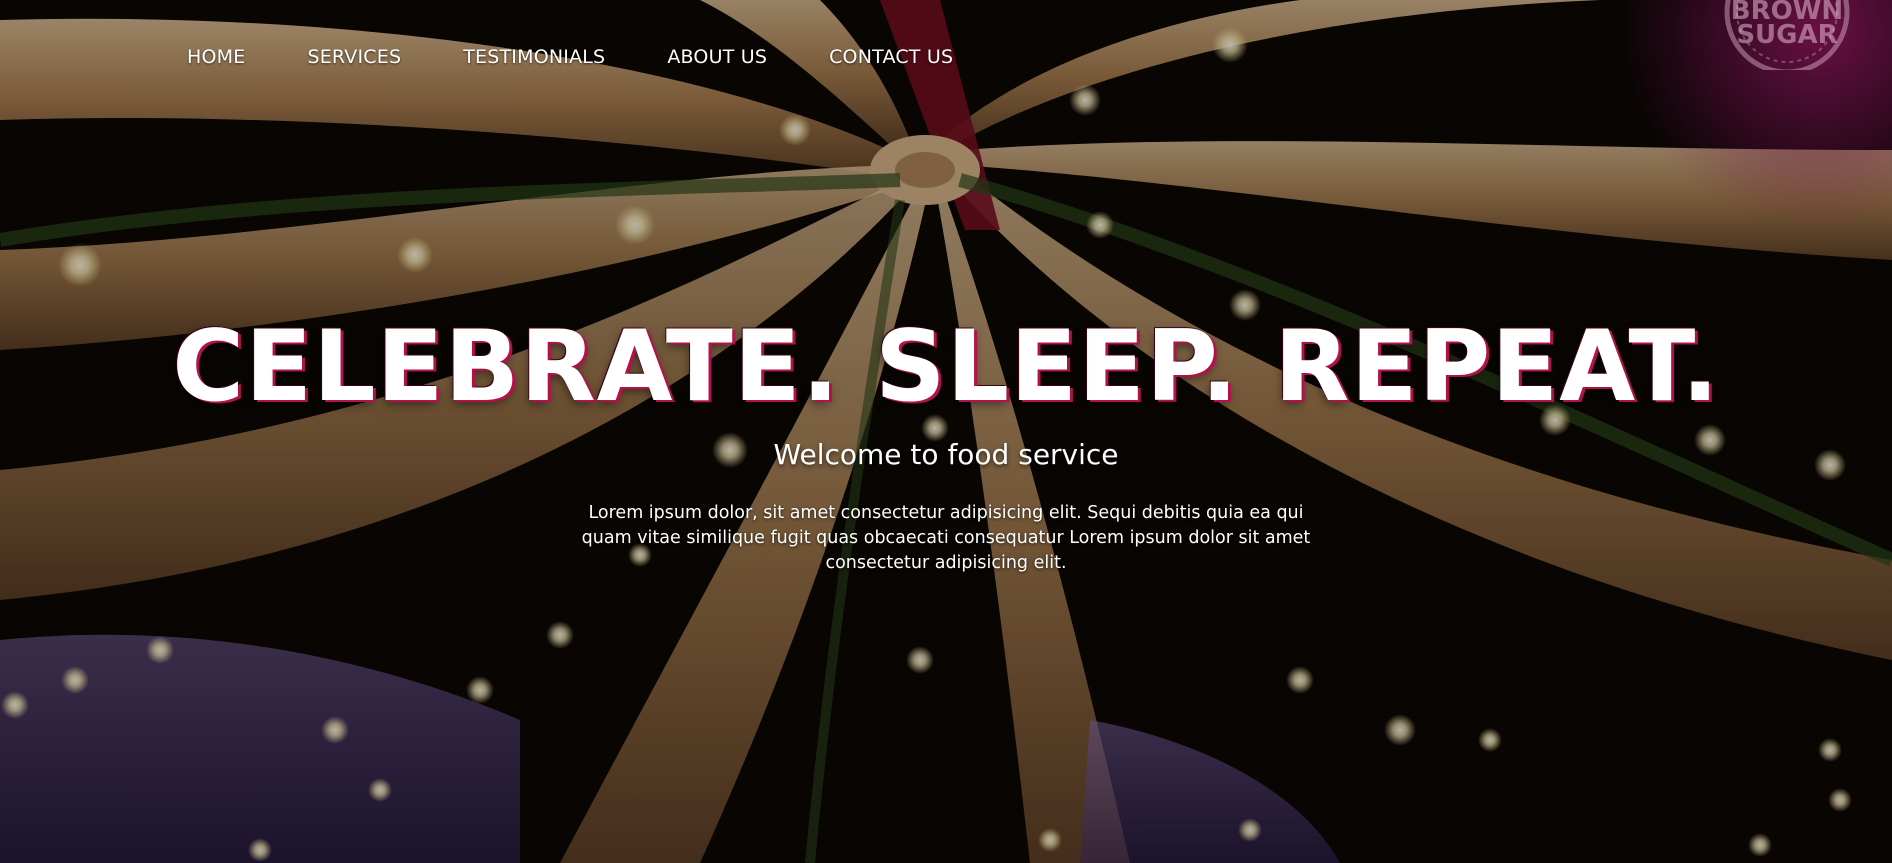 Image resolution: width=1892 pixels, height=863 pixels. What do you see at coordinates (534, 57) in the screenshot?
I see `nav-item-testimonials: TESTIMONIALS` at bounding box center [534, 57].